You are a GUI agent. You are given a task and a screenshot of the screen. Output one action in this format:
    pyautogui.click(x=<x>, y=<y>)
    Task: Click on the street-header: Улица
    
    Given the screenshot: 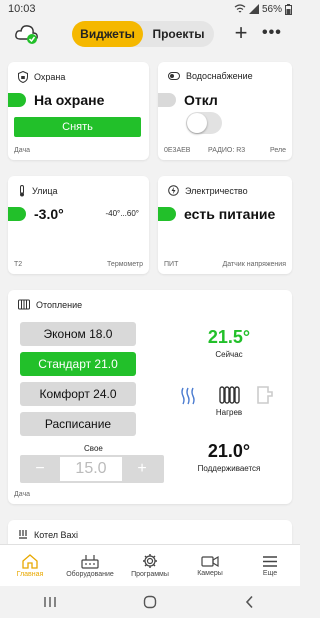 What is the action you would take?
    pyautogui.click(x=38, y=191)
    